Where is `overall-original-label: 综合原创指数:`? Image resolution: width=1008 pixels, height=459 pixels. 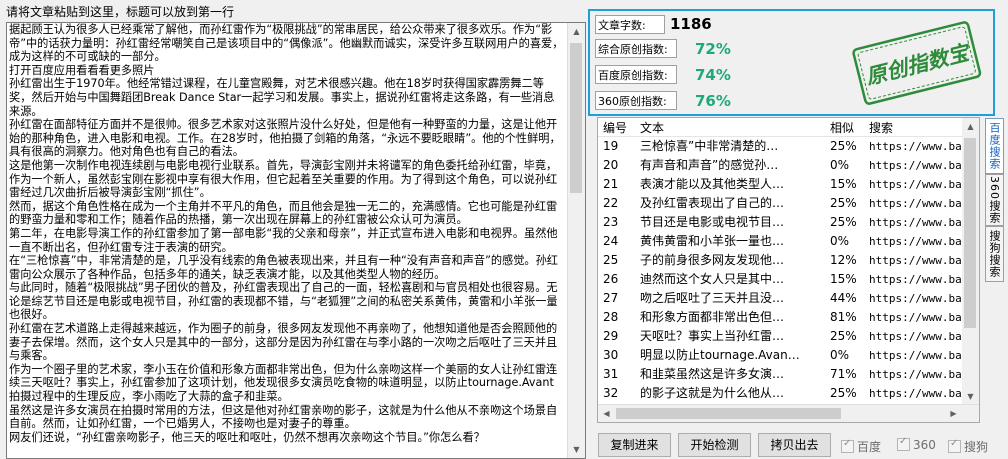 overall-original-label: 综合原创指数: is located at coordinates (636, 48).